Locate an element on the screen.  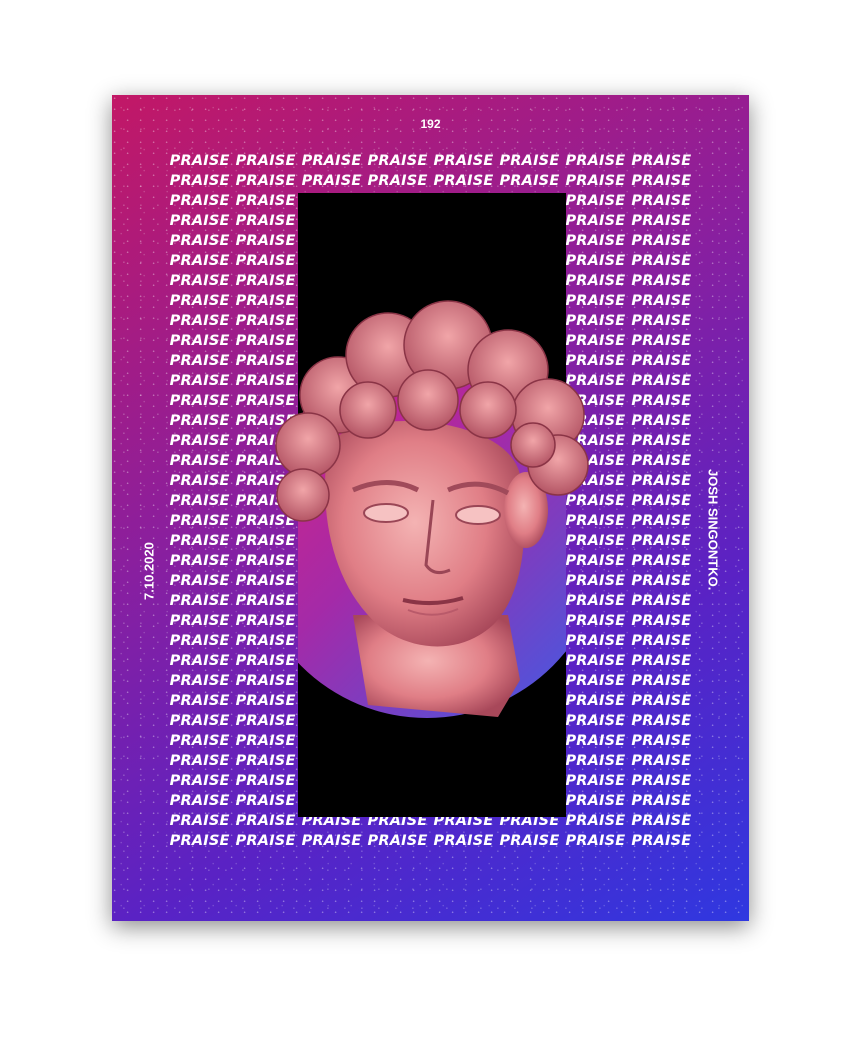
date-label: 7.10.2020 is located at coordinates (149, 571).